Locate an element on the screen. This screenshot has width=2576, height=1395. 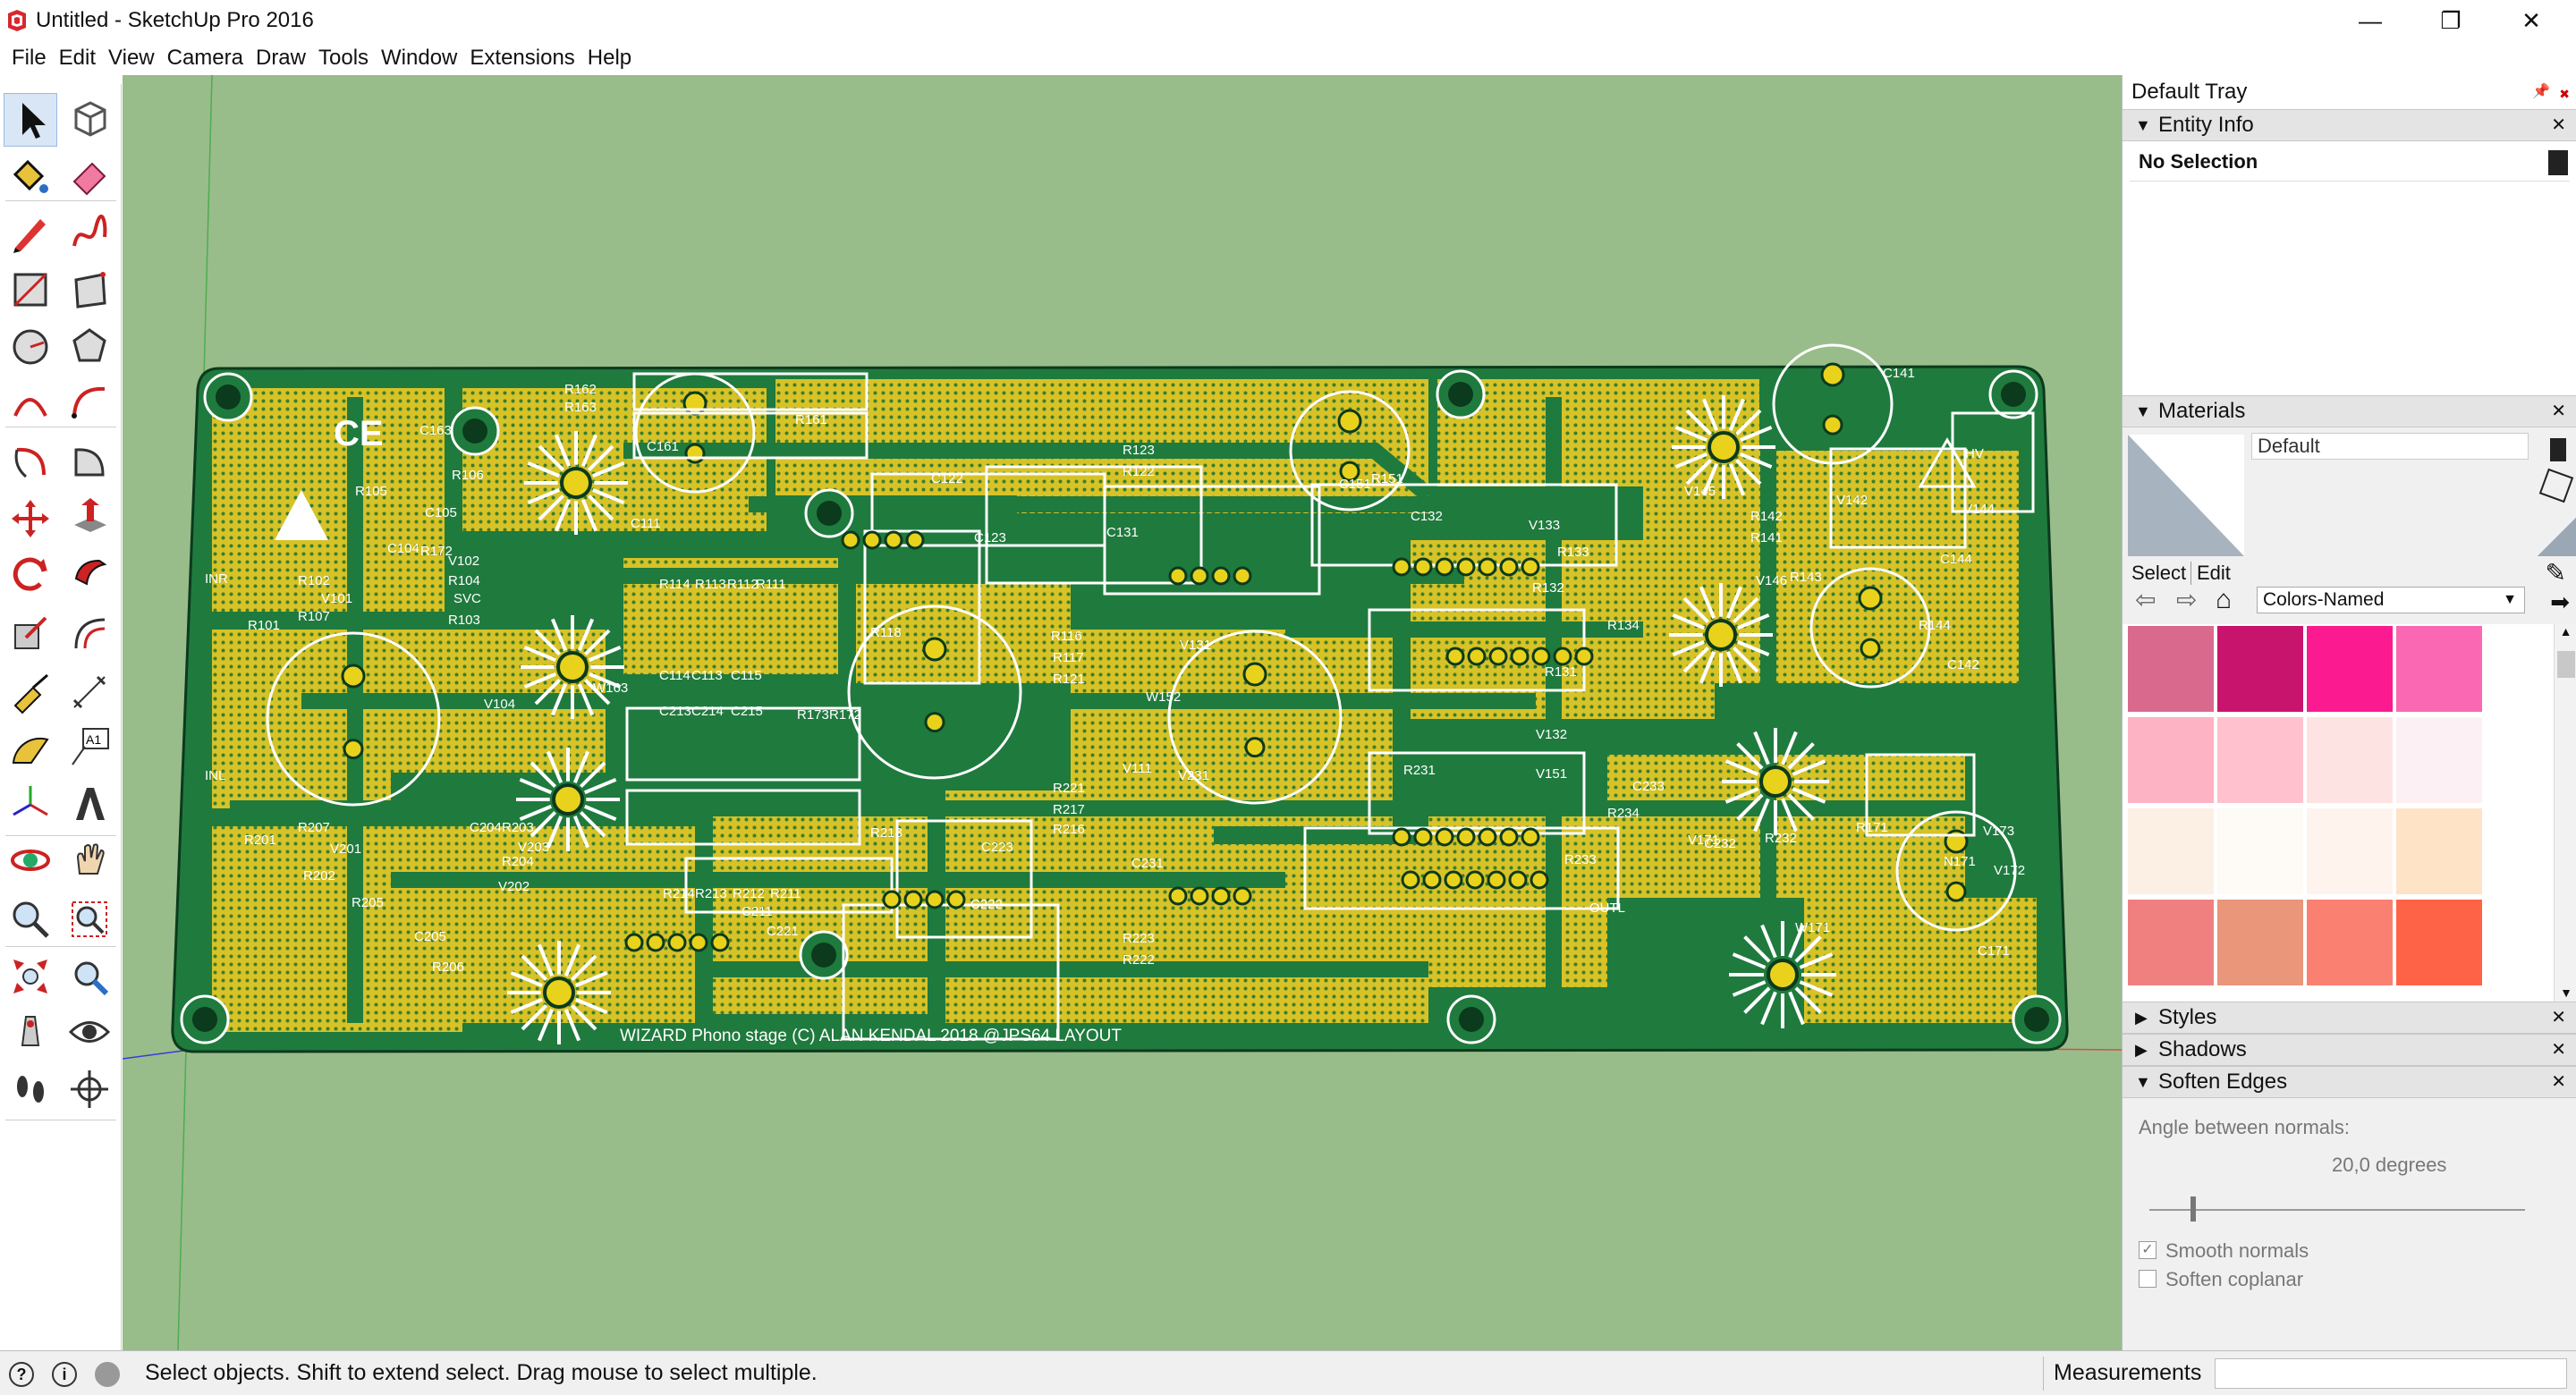
dimension-button is located at coordinates (89, 692).